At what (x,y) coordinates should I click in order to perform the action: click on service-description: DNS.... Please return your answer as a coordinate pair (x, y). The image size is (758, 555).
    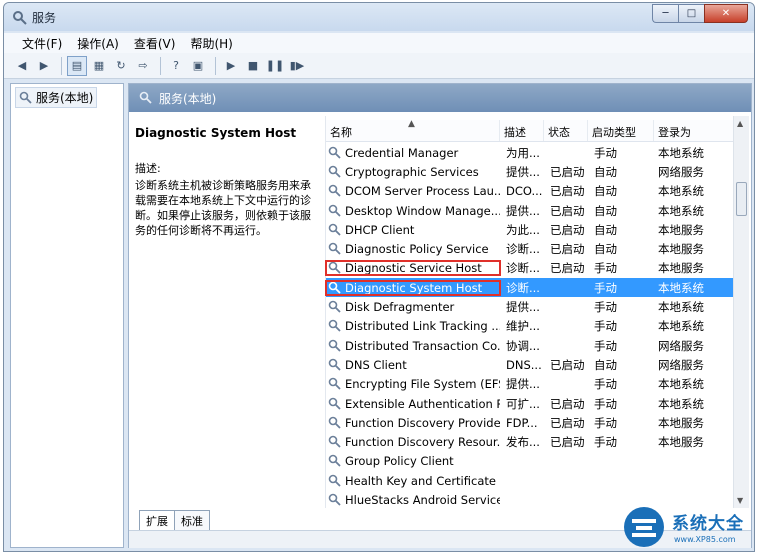
    Looking at the image, I should click on (524, 364).